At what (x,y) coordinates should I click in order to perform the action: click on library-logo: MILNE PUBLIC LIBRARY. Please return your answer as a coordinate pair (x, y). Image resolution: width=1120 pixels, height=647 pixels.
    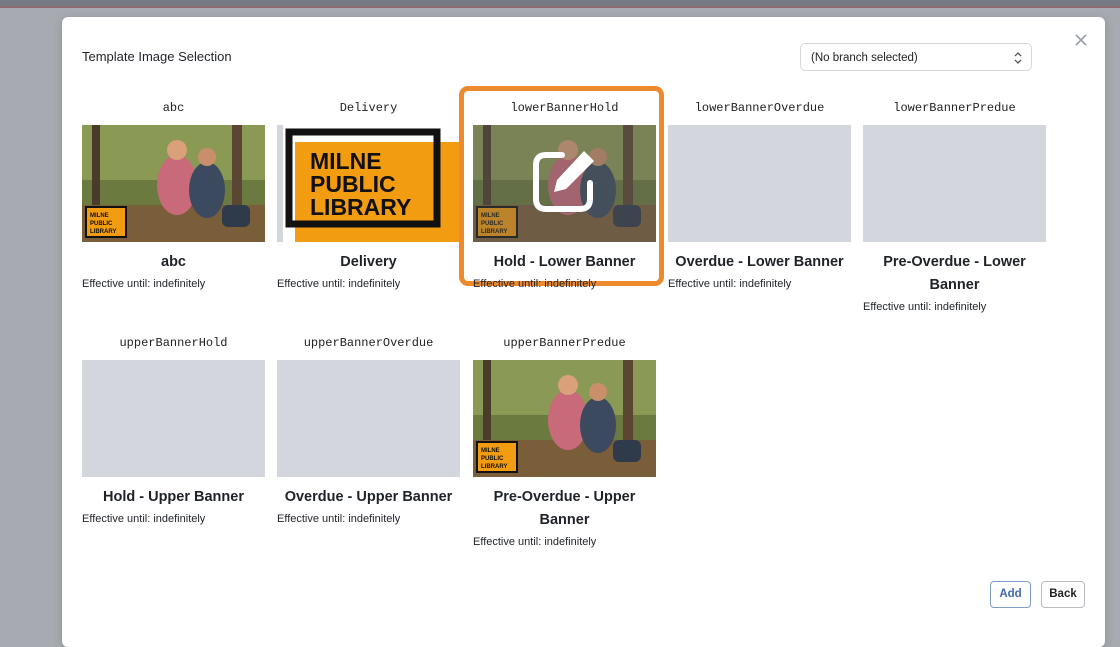
    Looking at the image, I should click on (368, 183).